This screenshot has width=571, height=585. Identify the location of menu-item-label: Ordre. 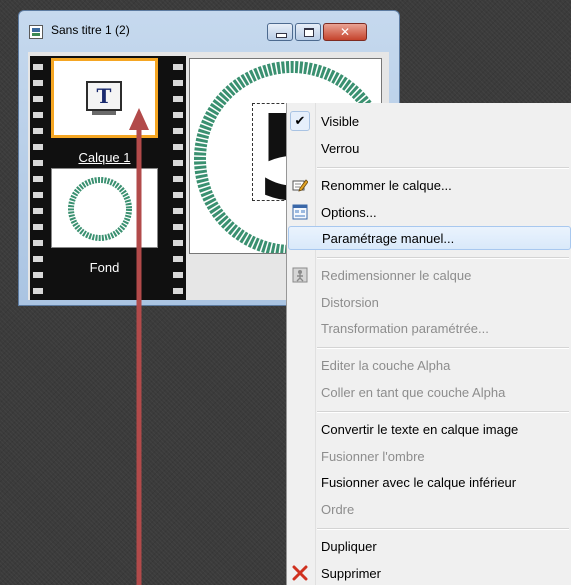
(338, 509).